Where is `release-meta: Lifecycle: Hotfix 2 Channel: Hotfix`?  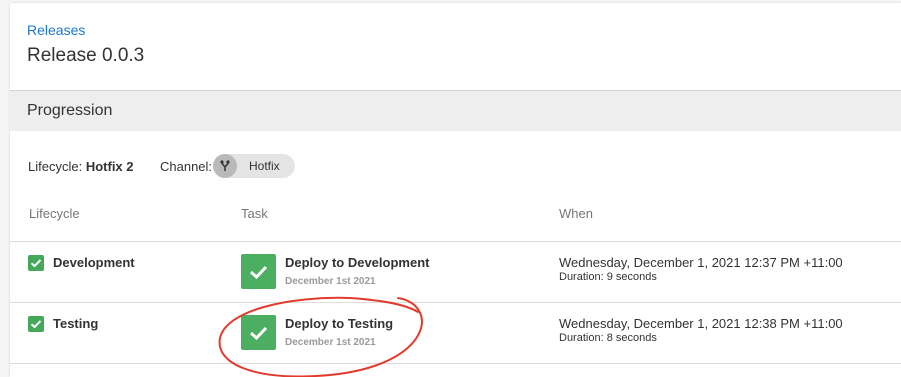 release-meta: Lifecycle: Hotfix 2 Channel: Hotfix is located at coordinates (452, 167).